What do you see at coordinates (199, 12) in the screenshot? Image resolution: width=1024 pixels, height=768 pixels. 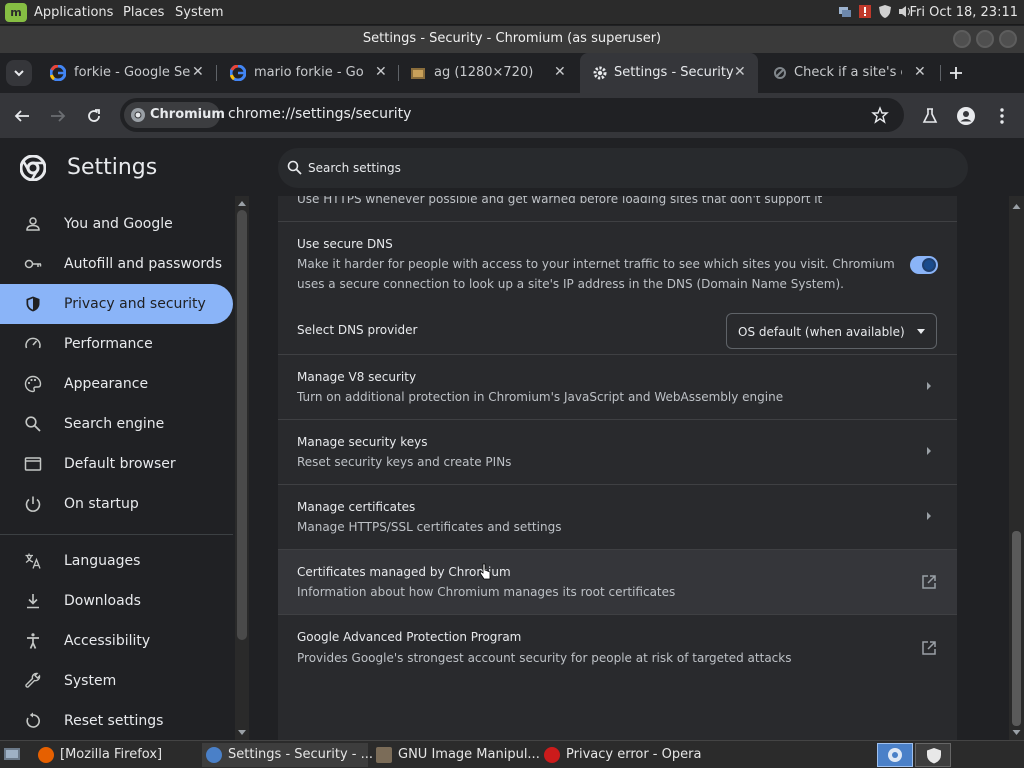 I see `menu-system: System` at bounding box center [199, 12].